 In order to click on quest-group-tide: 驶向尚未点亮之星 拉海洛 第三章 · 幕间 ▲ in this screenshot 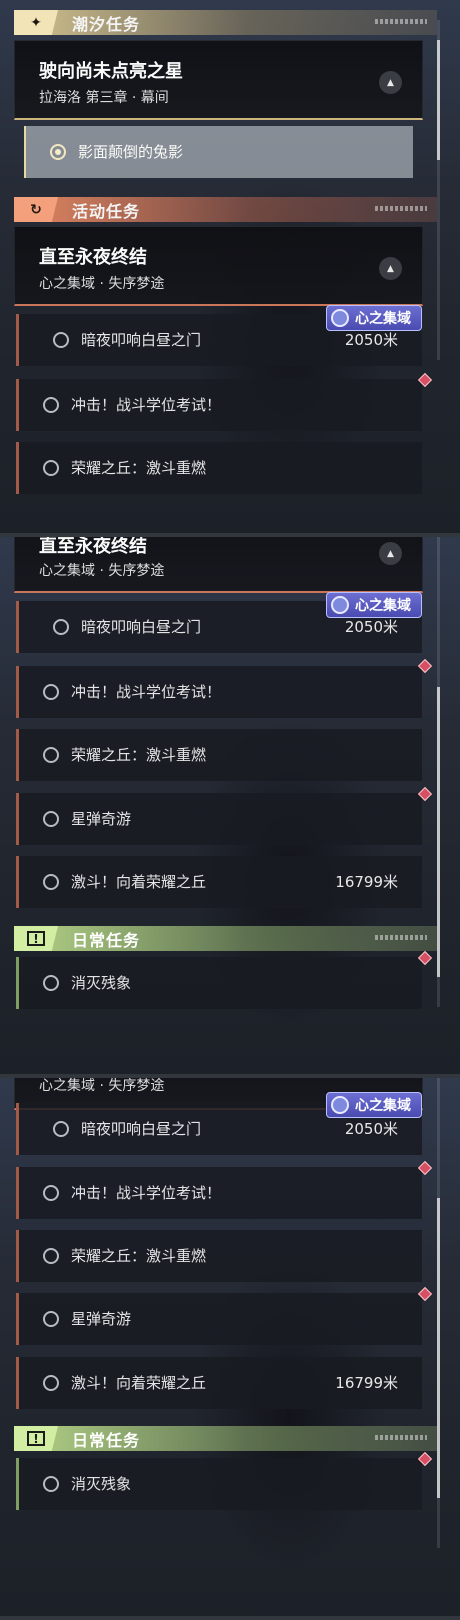, I will do `click(218, 80)`.